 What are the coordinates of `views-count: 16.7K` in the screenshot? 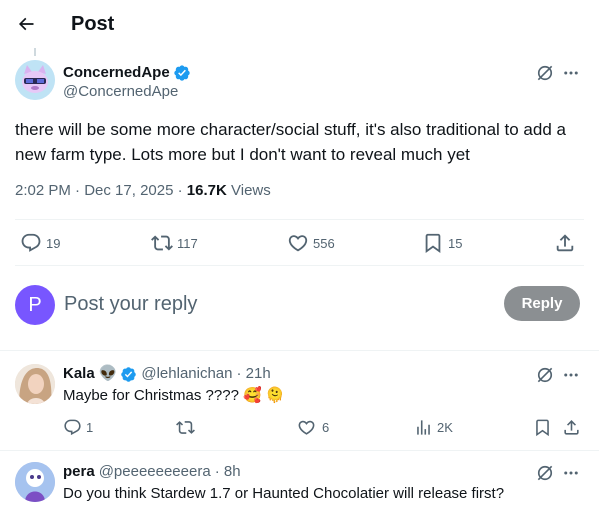 It's located at (206, 190).